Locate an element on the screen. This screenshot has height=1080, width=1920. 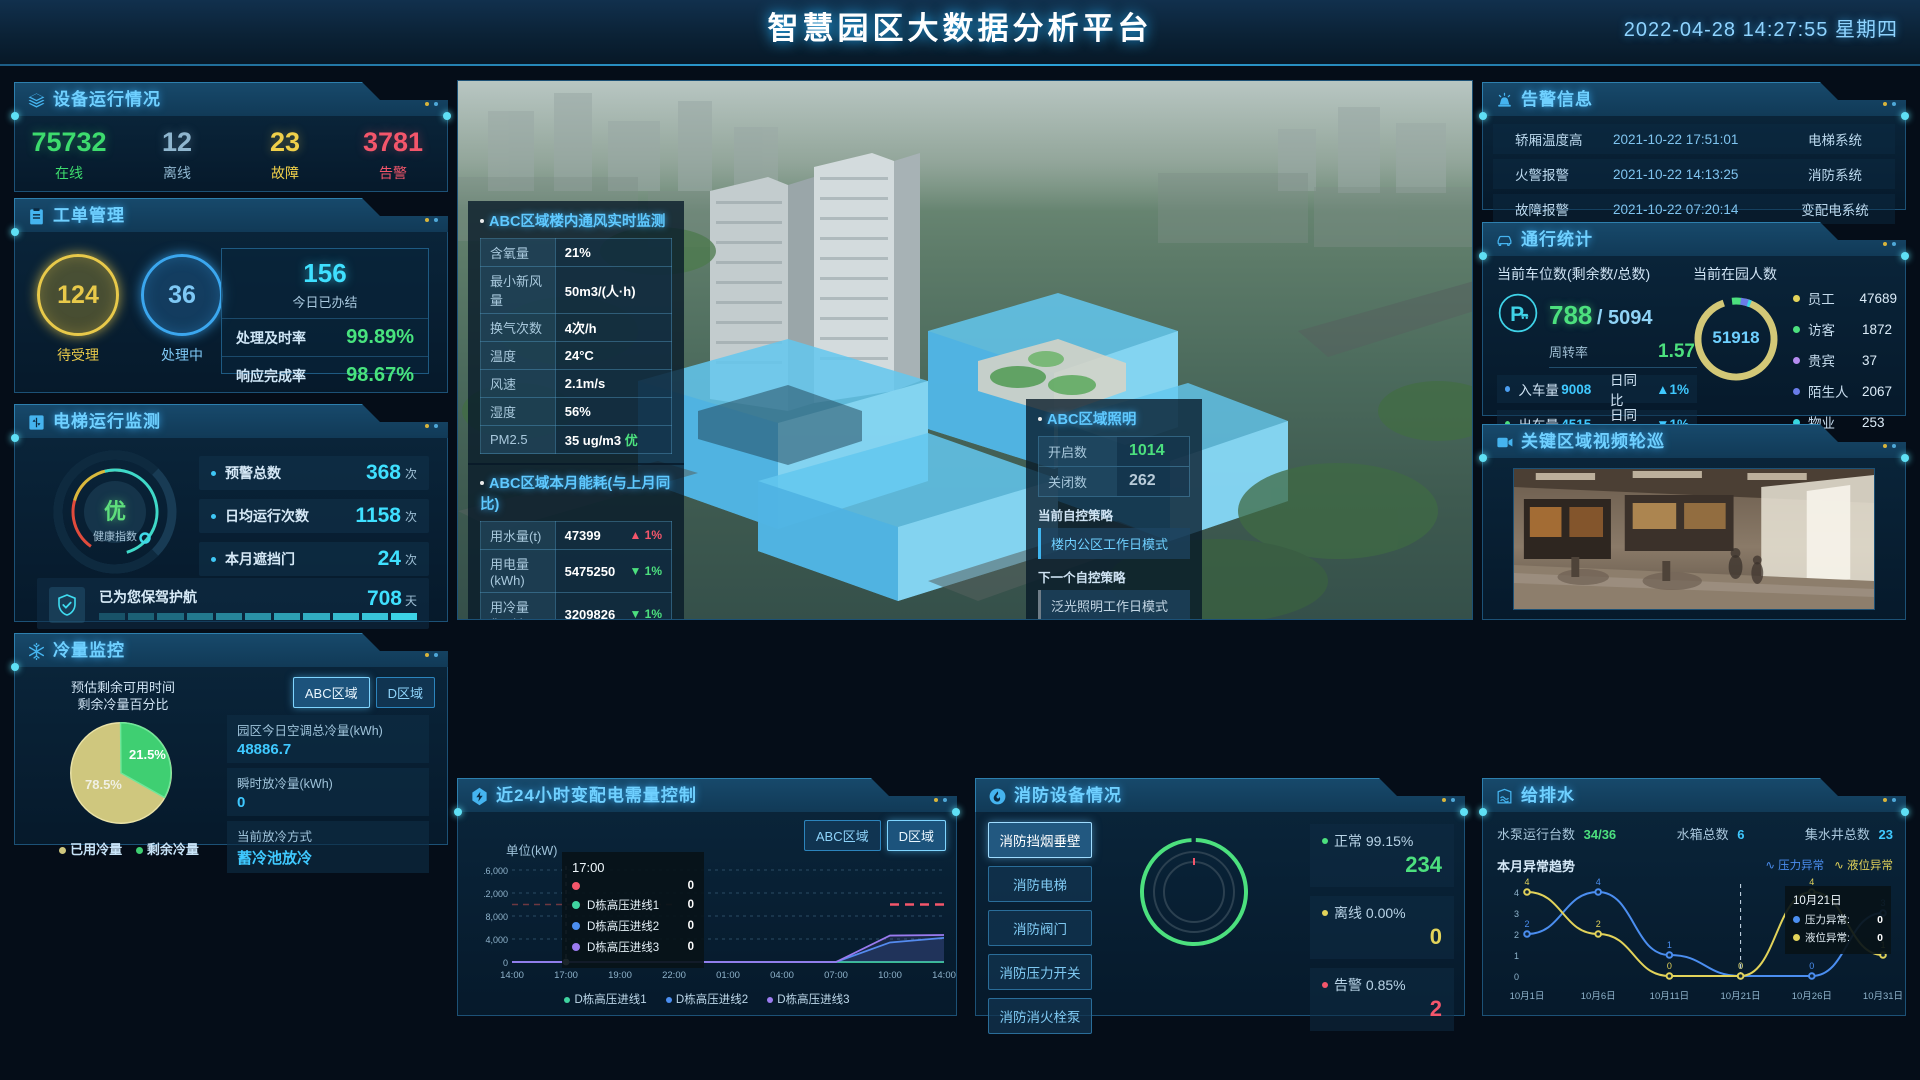
fire-device-buttons: 消防挡烟垂壁 消防电梯消防阀门消防压力开关 消防消火栓泵 is located at coordinates (1040, 932).